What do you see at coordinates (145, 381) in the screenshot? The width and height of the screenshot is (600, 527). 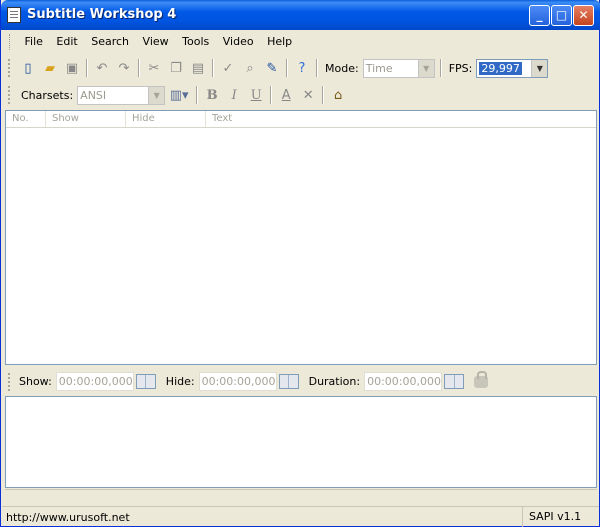 I see `show-time-spinner` at bounding box center [145, 381].